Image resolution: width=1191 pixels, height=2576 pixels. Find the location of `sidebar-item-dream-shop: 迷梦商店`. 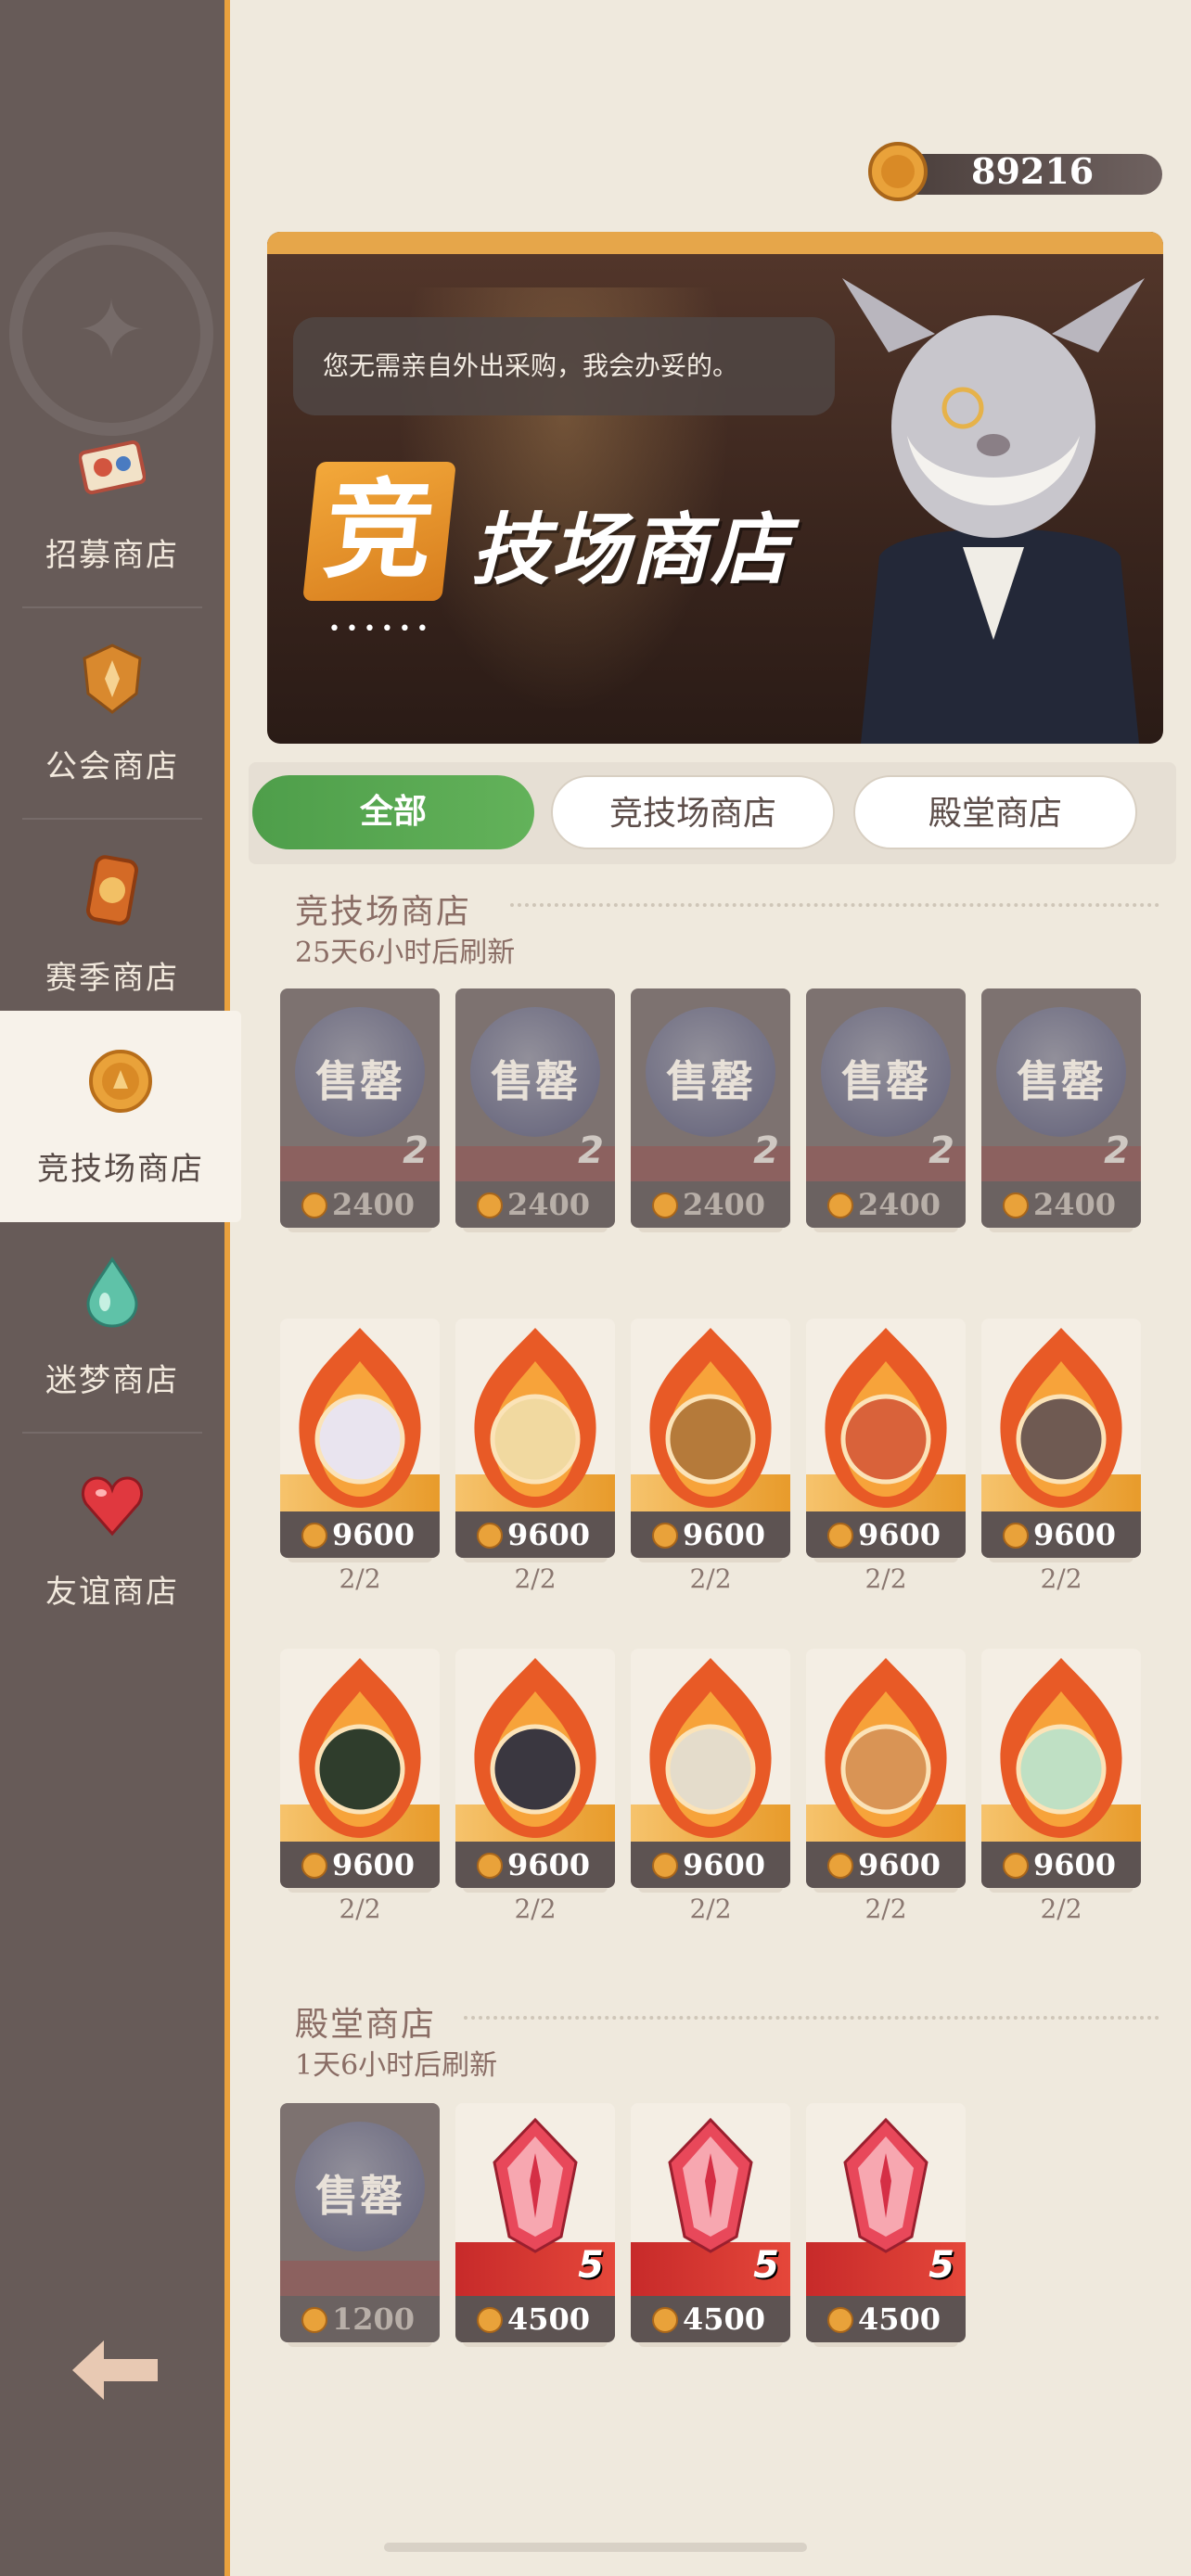

sidebar-item-dream-shop: 迷梦商店 is located at coordinates (112, 1328).